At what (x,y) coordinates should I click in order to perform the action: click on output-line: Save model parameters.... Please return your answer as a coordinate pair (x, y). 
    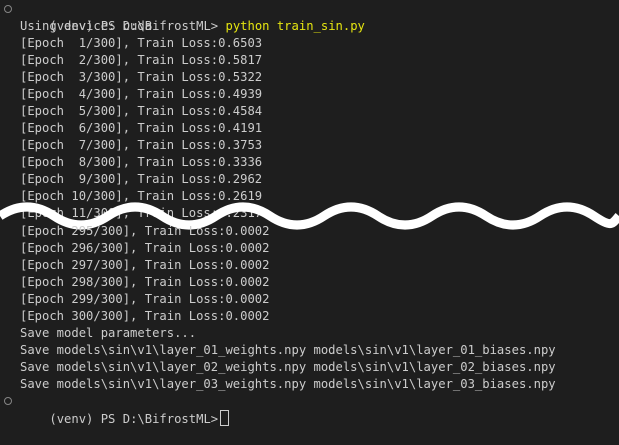
    Looking at the image, I should click on (108, 333).